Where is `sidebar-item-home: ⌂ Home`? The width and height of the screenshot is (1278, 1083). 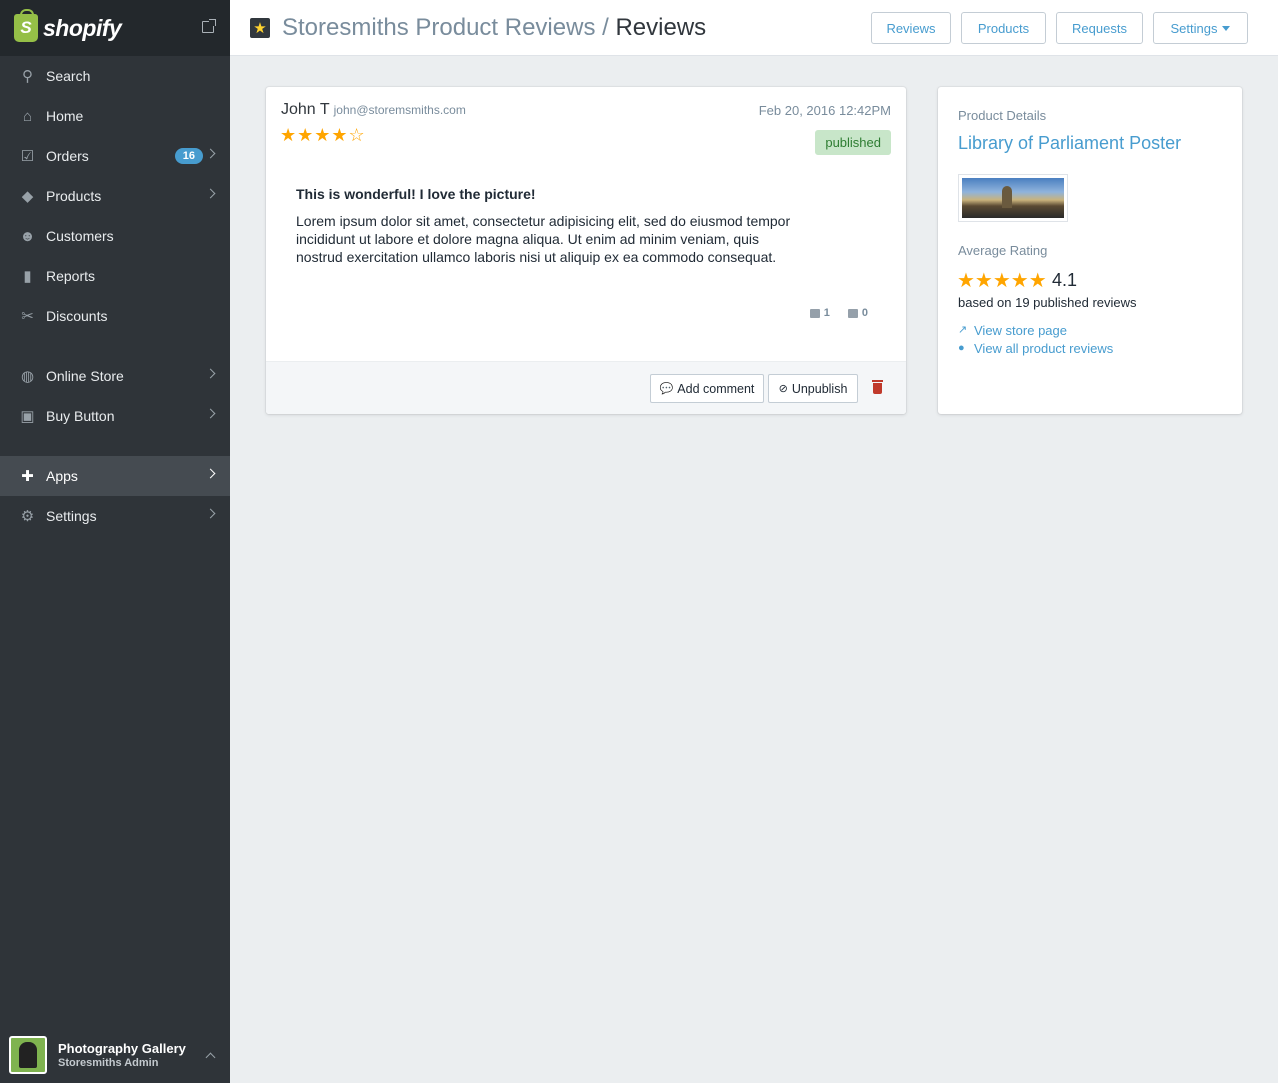
sidebar-item-home: ⌂ Home is located at coordinates (115, 116).